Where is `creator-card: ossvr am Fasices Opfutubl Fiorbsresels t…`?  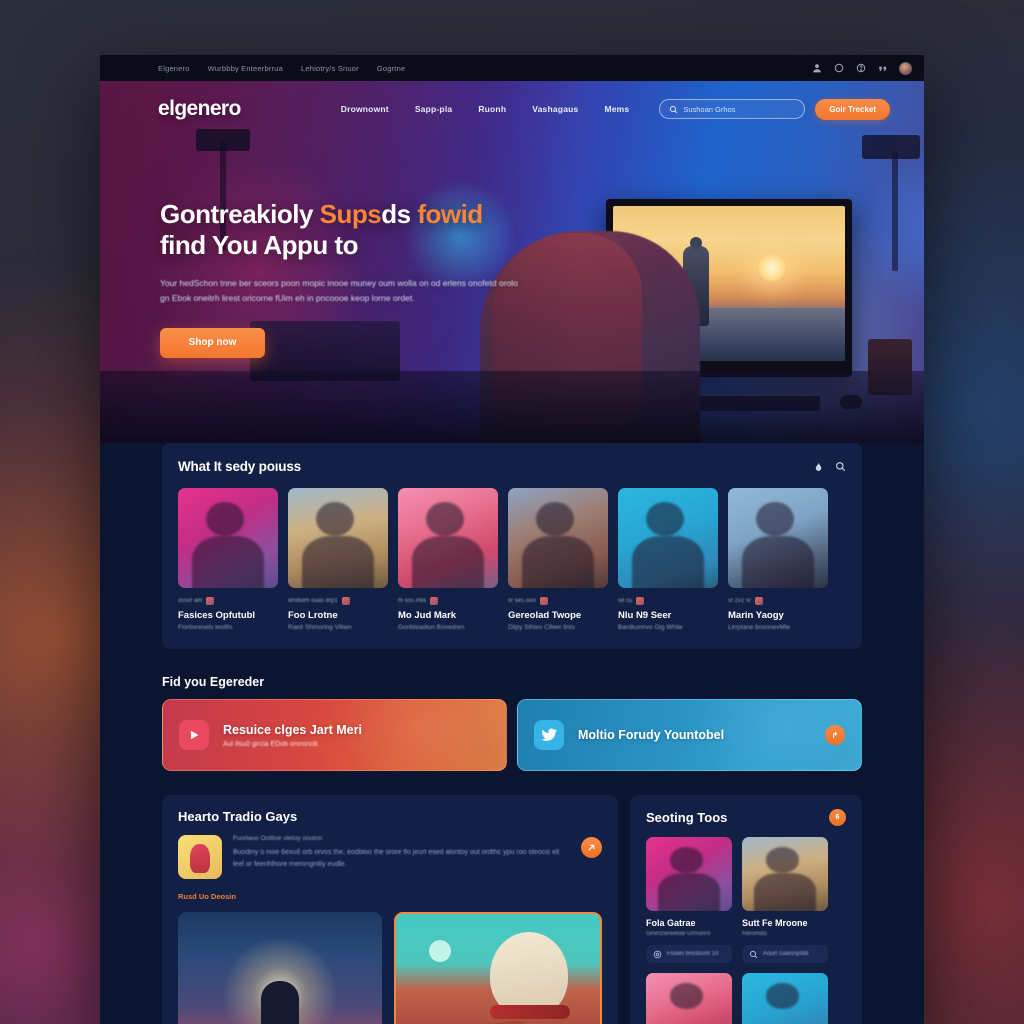 creator-card: ossvr am Fasices Opfutubl Fiorbsresels t… is located at coordinates (228, 559).